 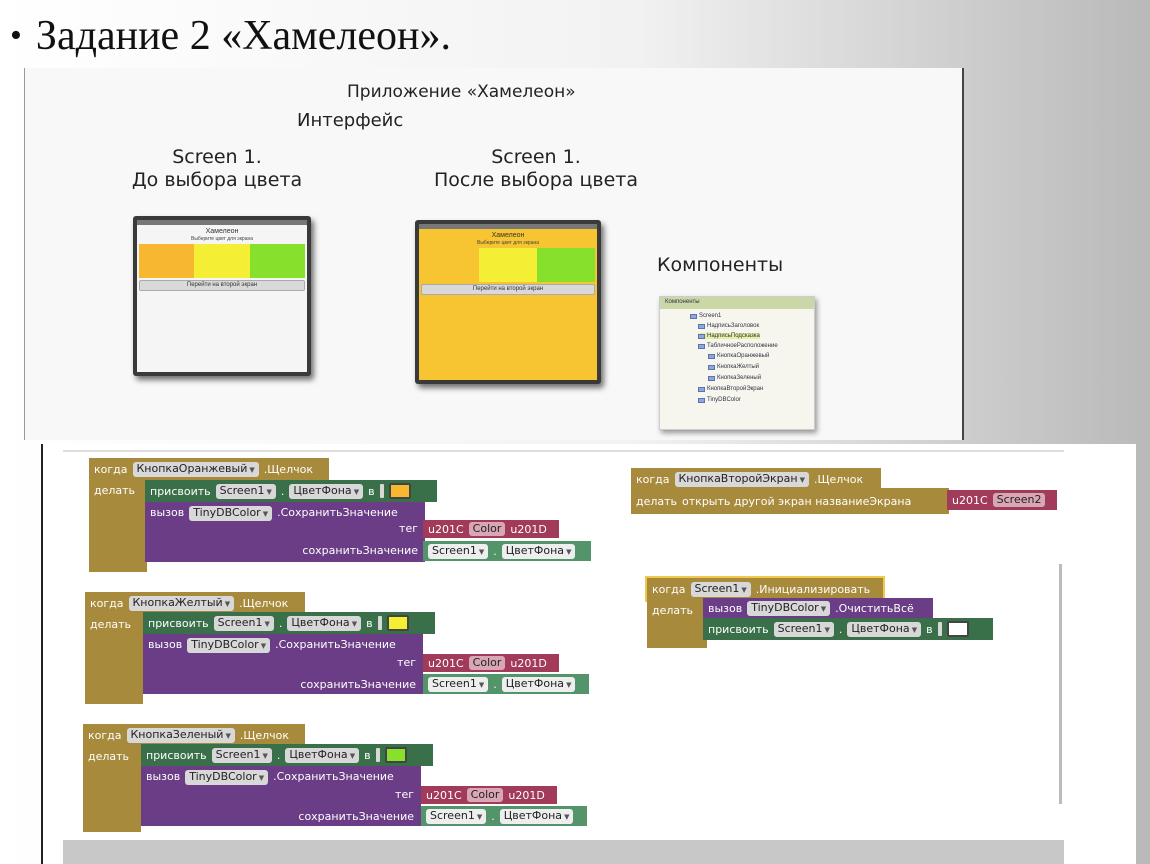 I want to click on caption-after-line1: Screen 1., so click(x=536, y=157).